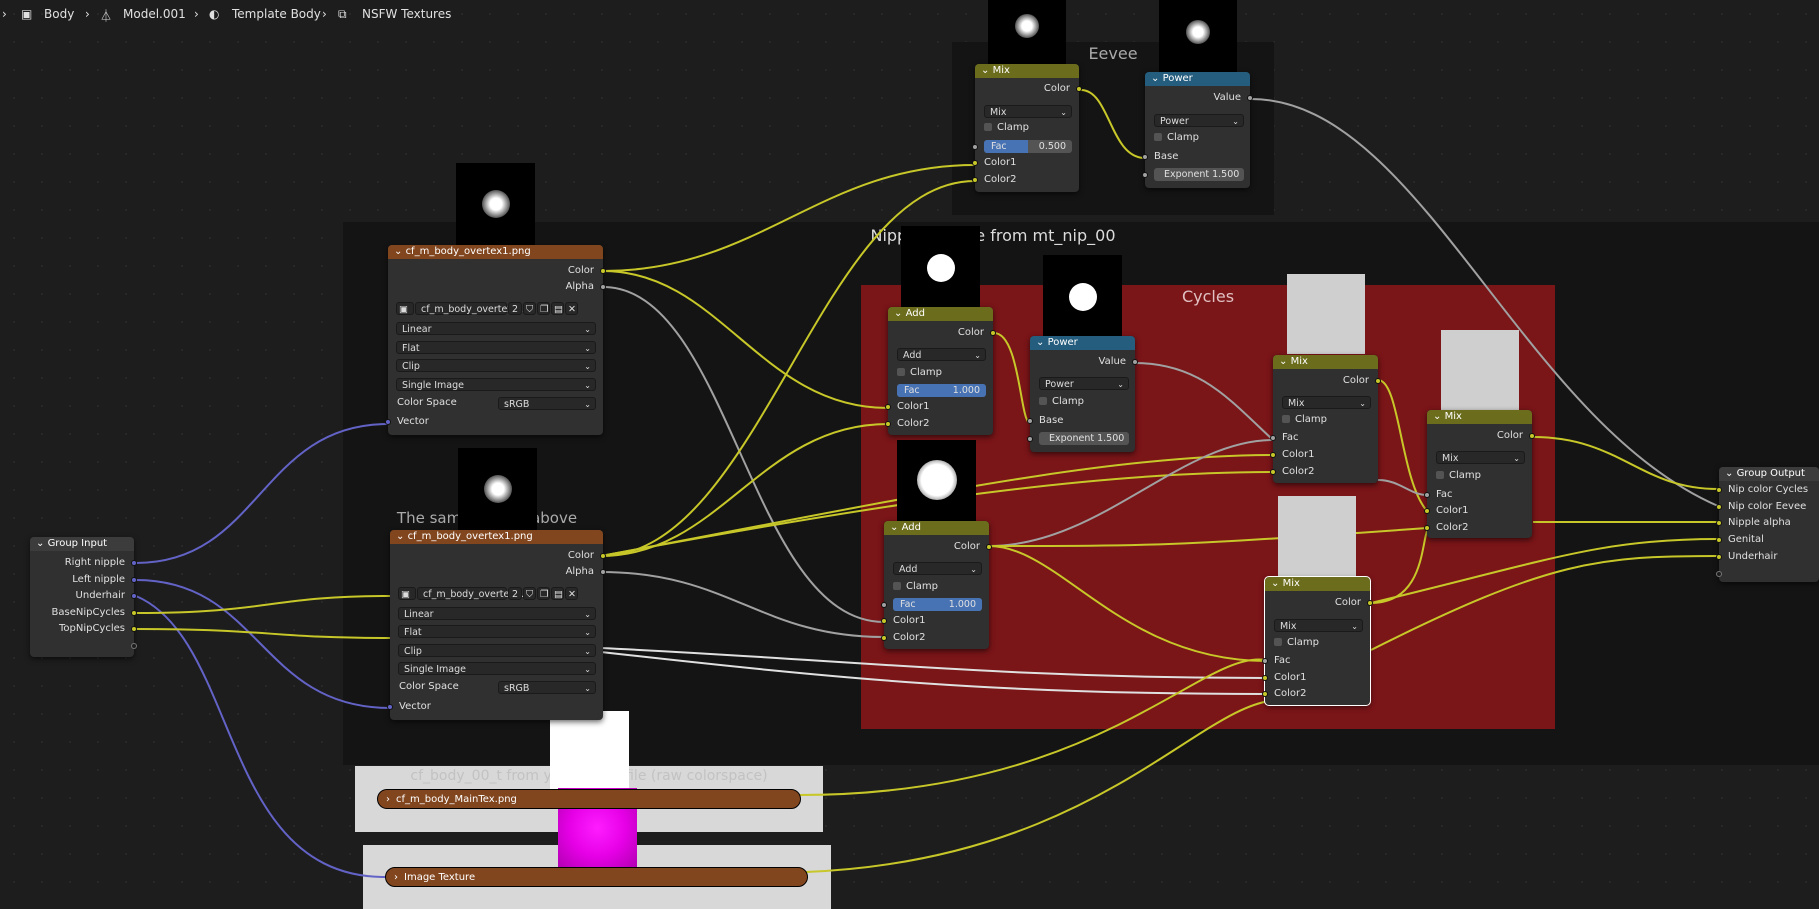 This screenshot has height=909, width=1819. Describe the element at coordinates (134, 563) in the screenshot. I see `socket-right-nipple` at that location.